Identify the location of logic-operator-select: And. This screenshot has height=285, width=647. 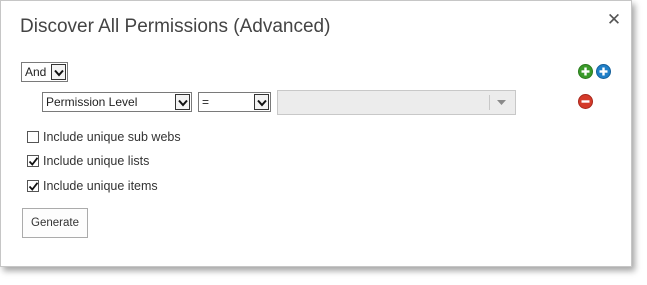
(44, 72).